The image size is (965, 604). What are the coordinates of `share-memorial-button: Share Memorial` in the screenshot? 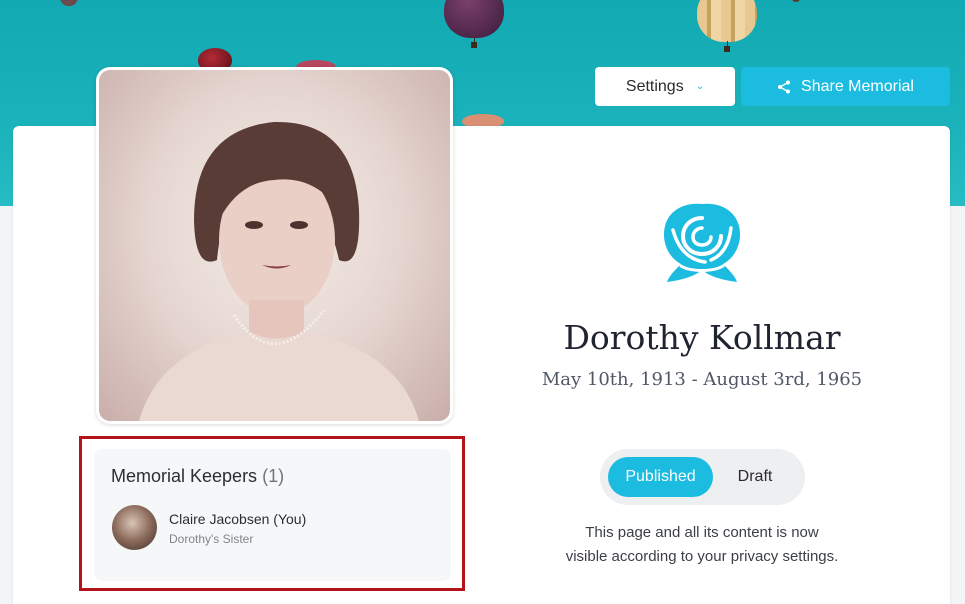 It's located at (845, 86).